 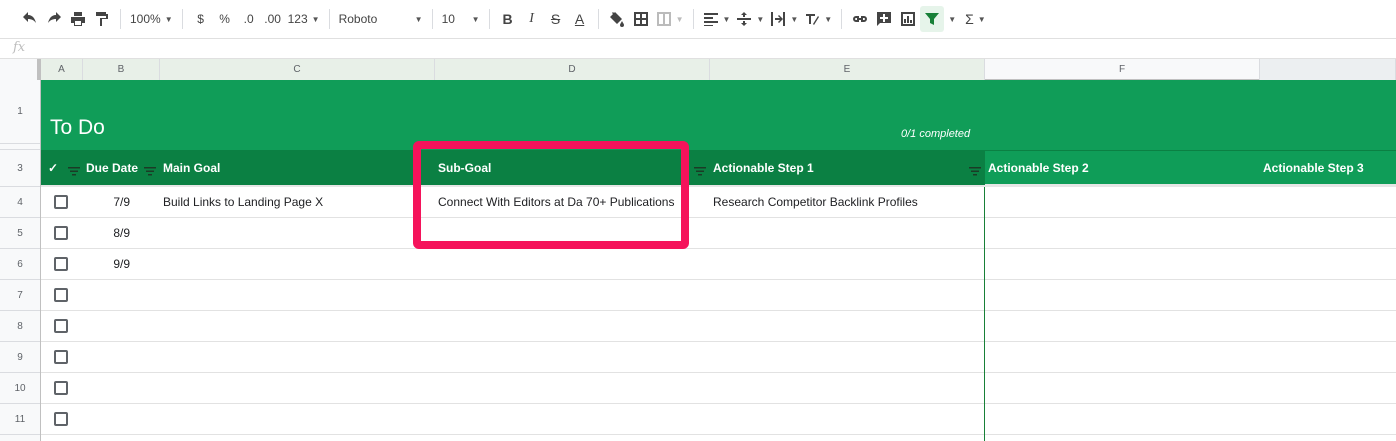 I want to click on vertical-align-icon: ▼, so click(x=750, y=19).